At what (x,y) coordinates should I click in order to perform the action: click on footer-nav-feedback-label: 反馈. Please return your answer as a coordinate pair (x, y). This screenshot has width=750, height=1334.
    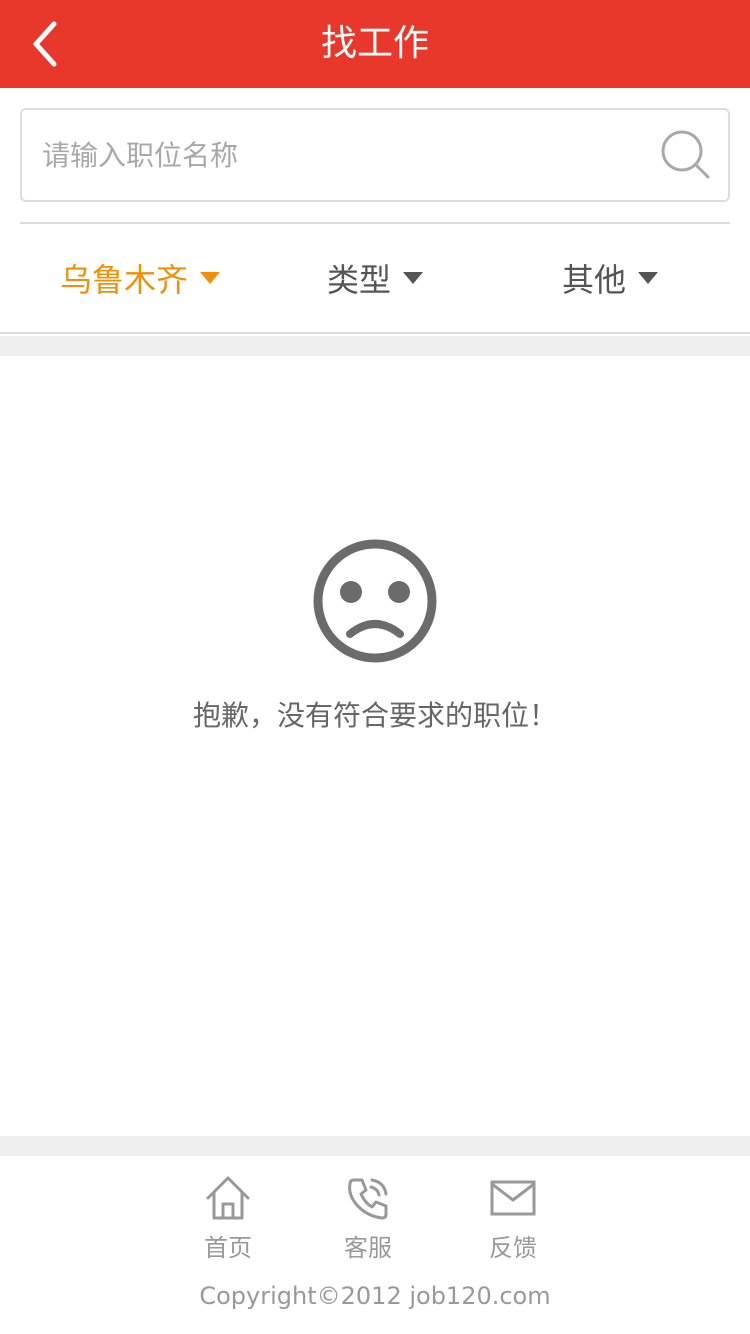
    Looking at the image, I should click on (513, 1248).